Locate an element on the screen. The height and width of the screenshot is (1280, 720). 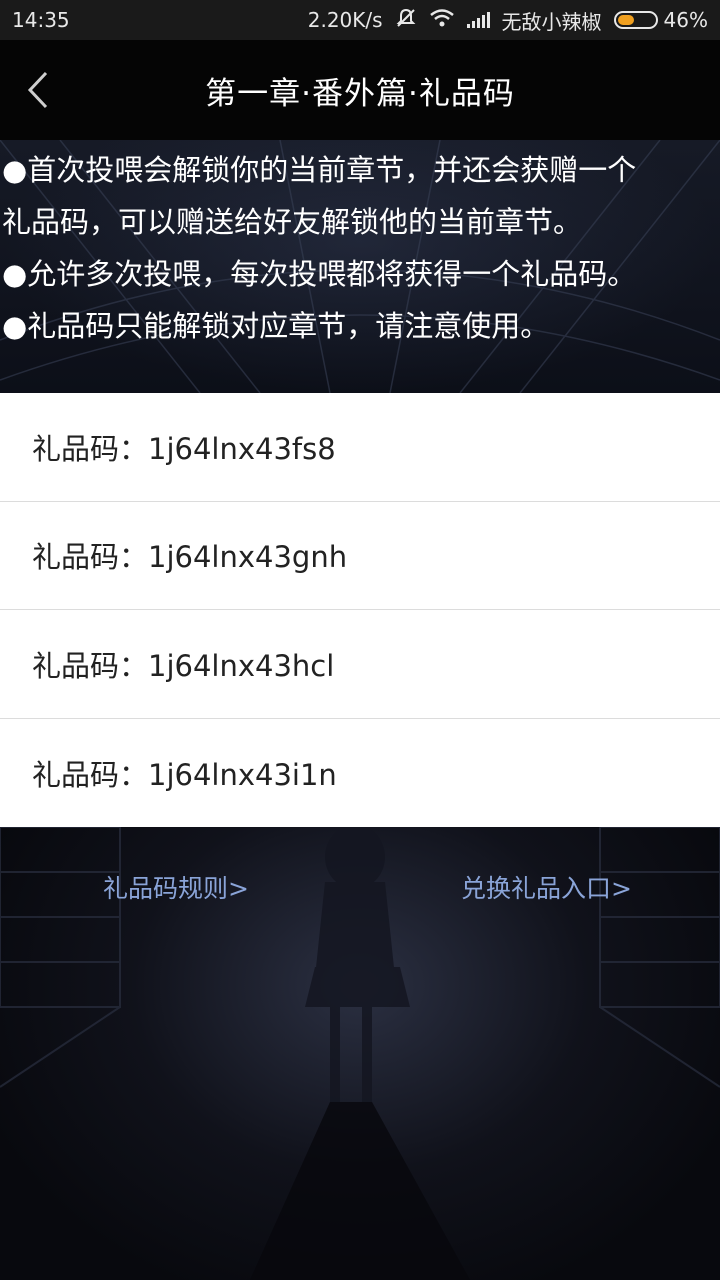
title-bar: 第一章·番外篇·礼品码 is located at coordinates (360, 90).